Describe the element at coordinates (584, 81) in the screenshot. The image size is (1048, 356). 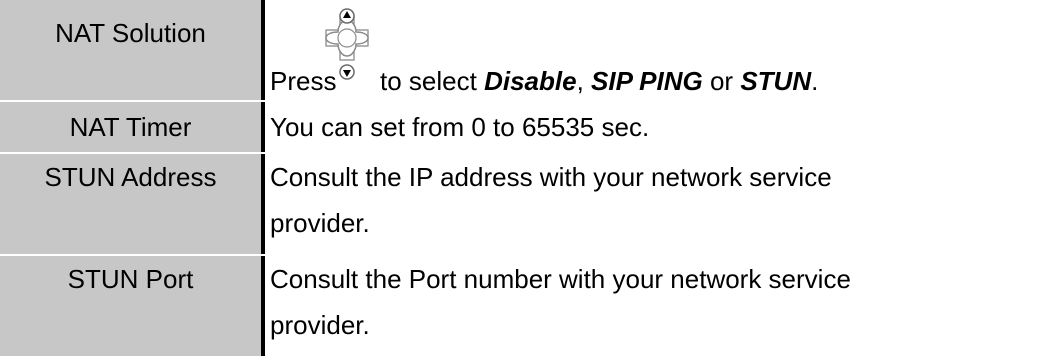
I see `comma-text: ,` at that location.